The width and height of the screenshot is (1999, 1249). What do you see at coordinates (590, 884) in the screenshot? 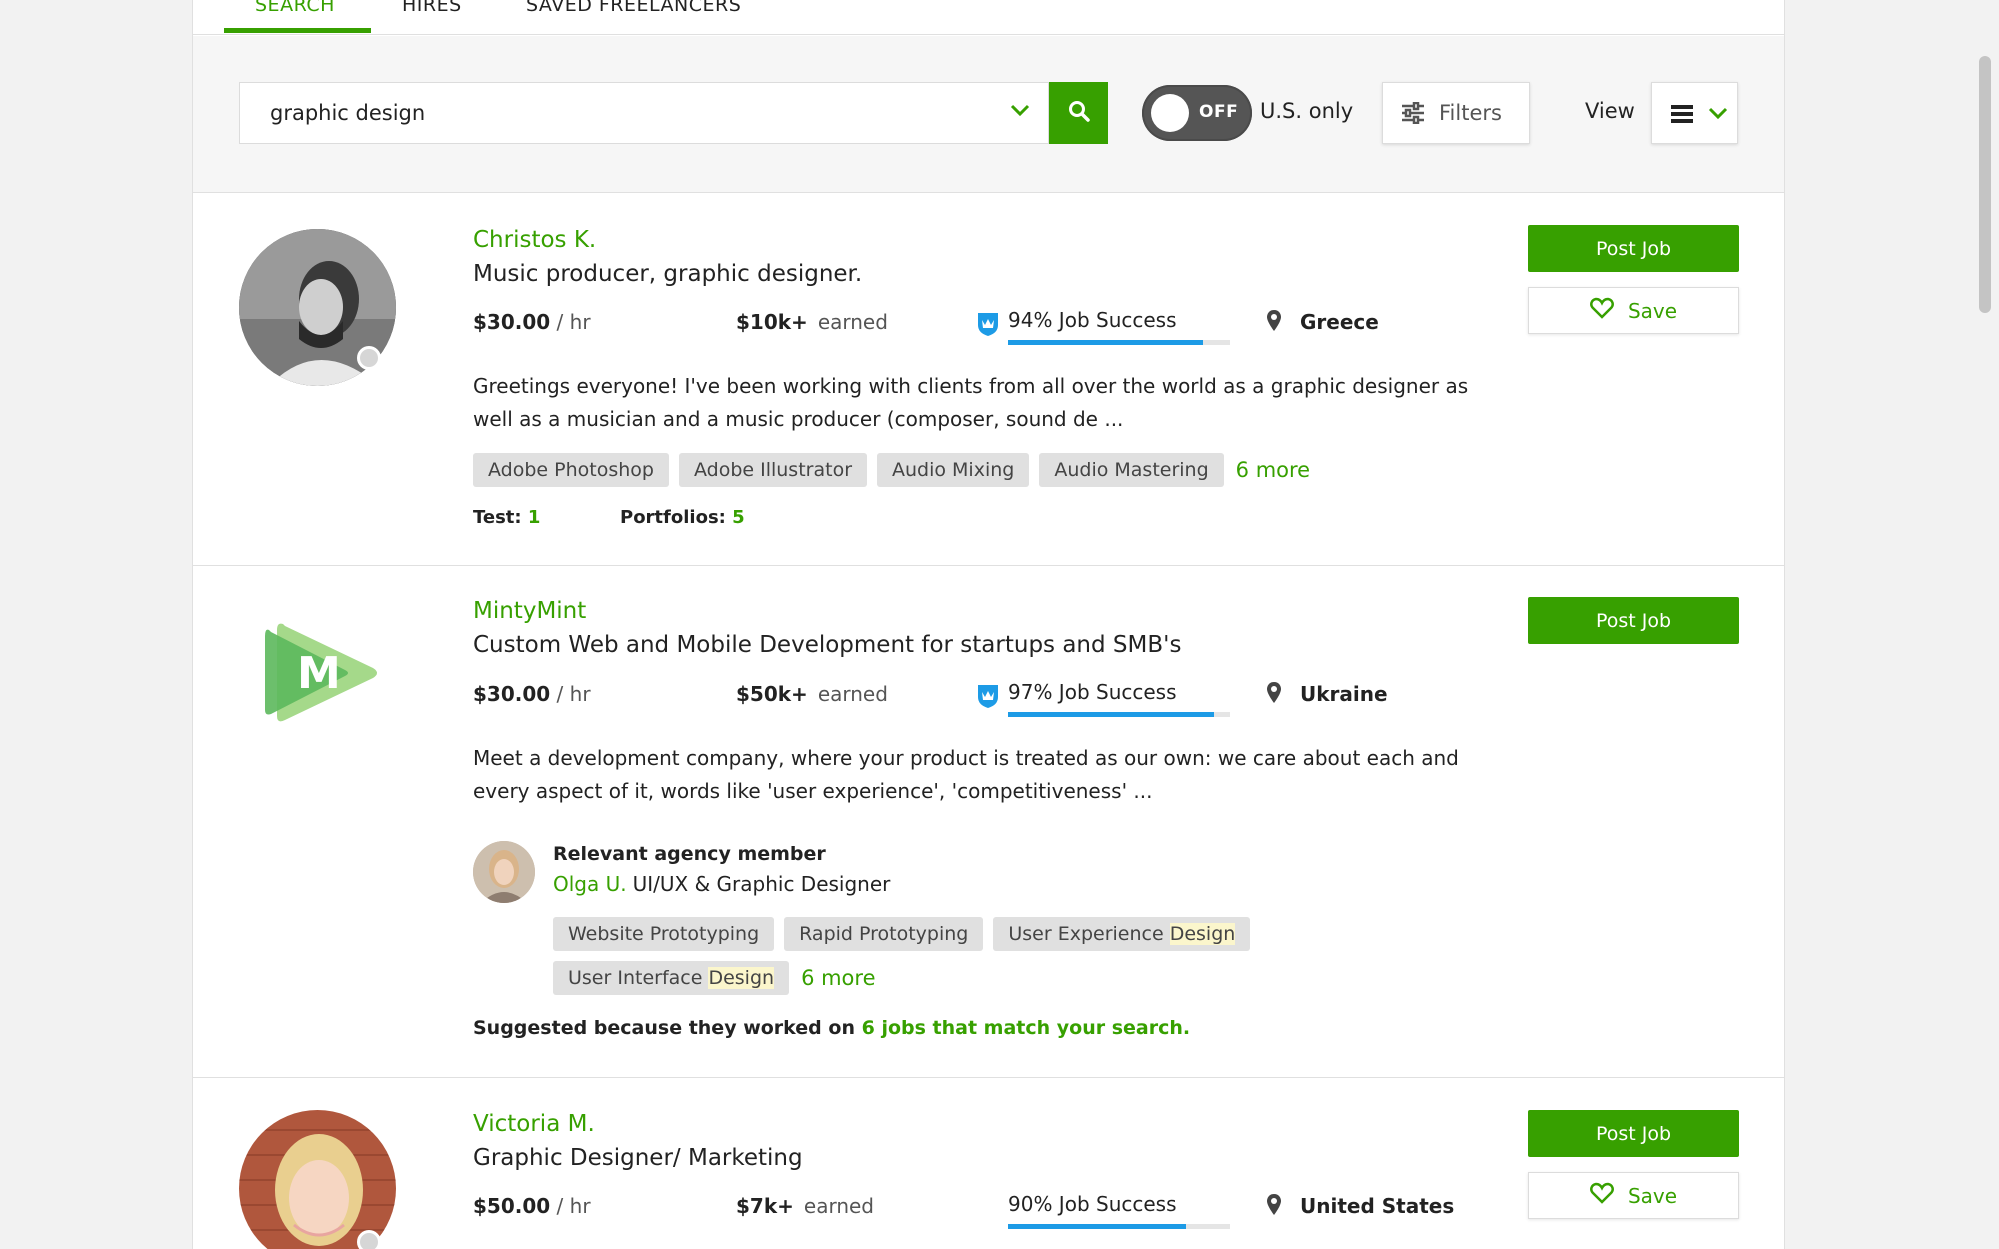
I see `agency-member-name: Olga U.` at bounding box center [590, 884].